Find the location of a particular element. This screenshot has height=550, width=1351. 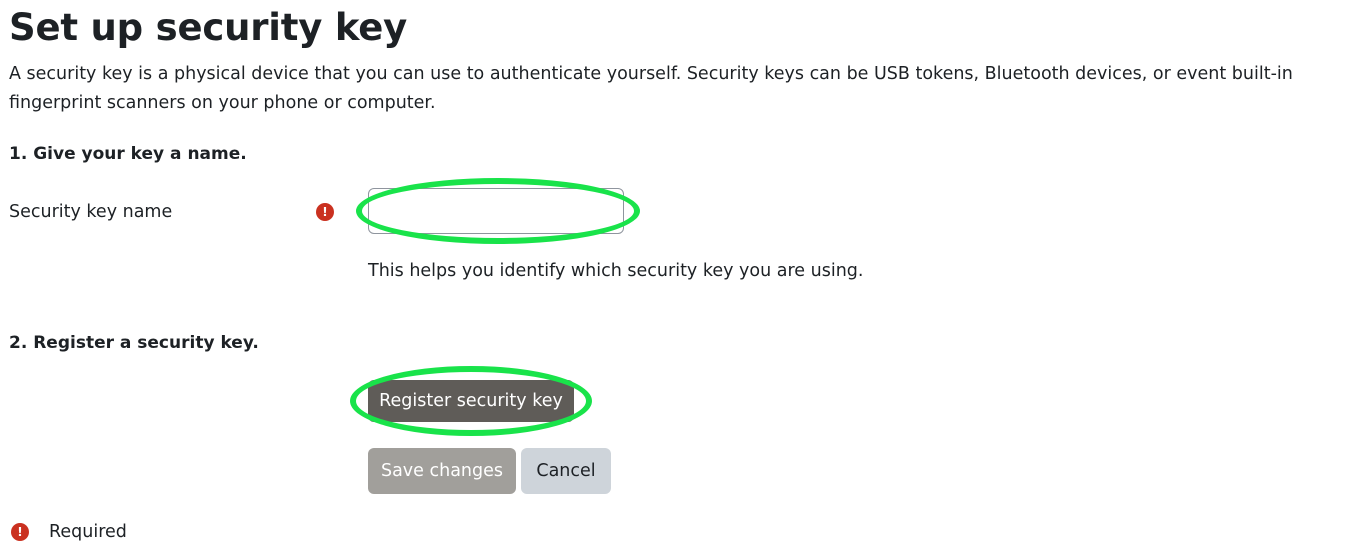

save-changes-button: Save changes is located at coordinates (442, 471).